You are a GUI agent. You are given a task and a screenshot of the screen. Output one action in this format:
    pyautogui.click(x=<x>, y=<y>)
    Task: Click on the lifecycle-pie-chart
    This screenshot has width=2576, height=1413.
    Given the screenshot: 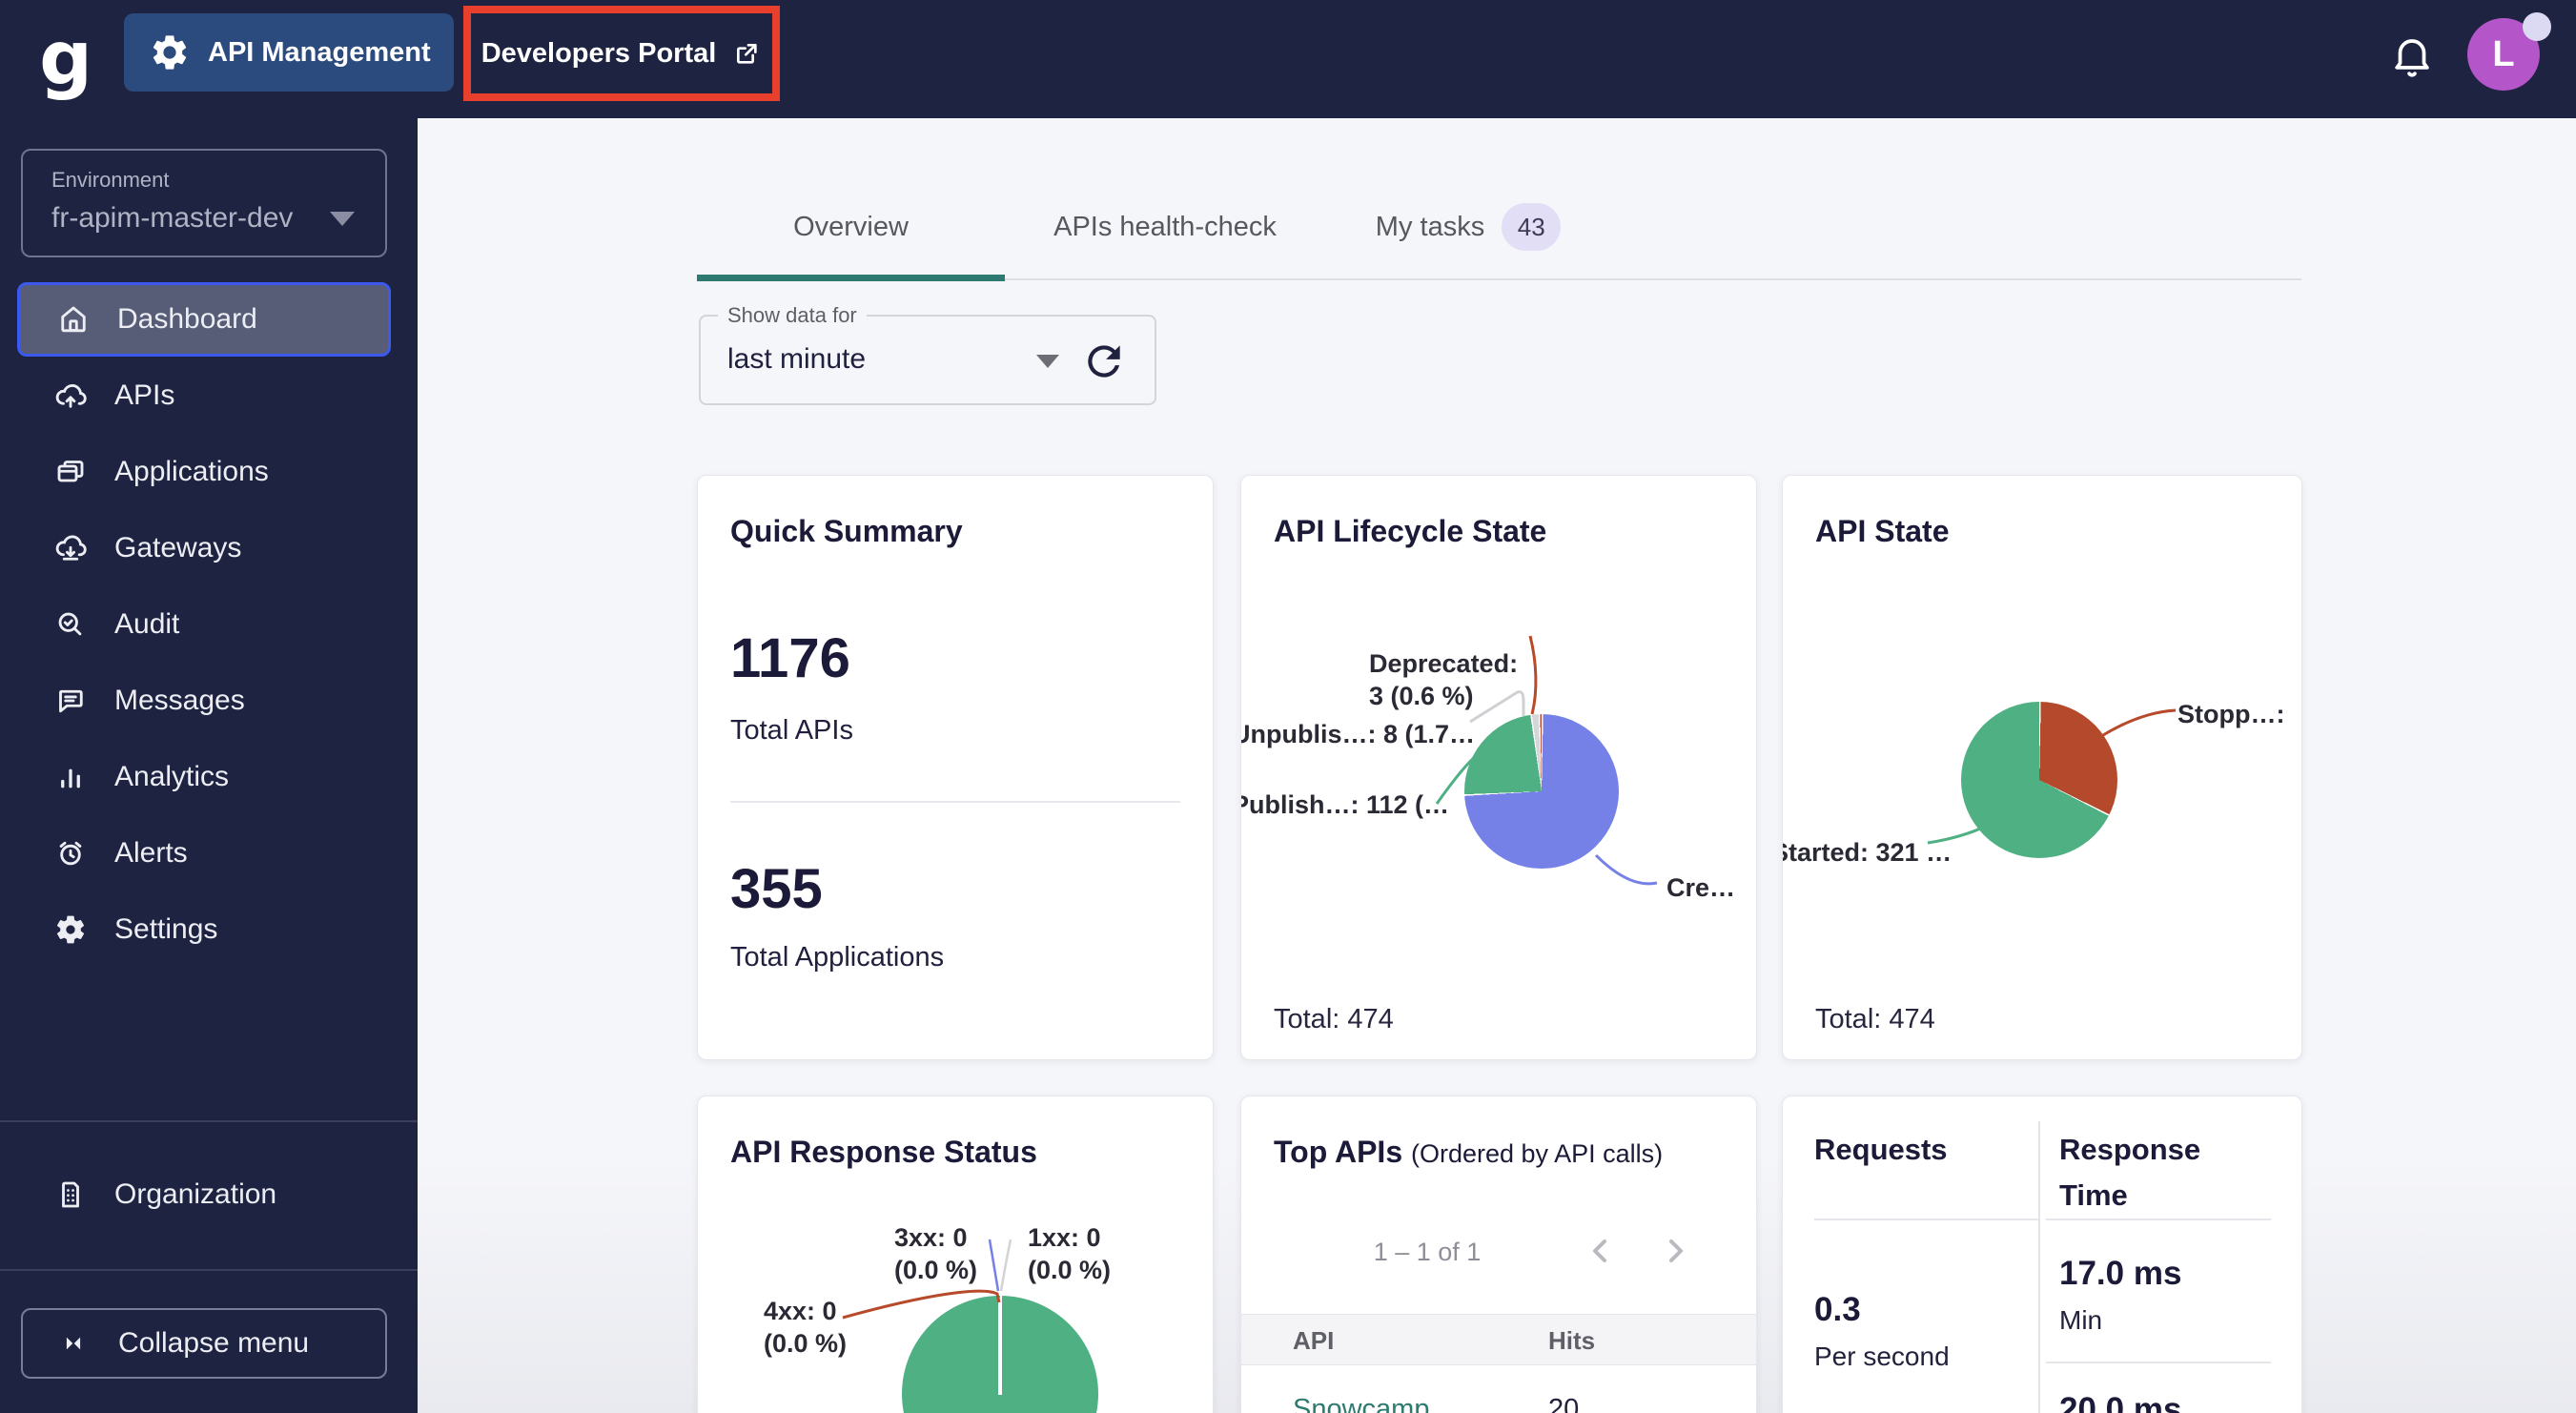 What is the action you would take?
    pyautogui.click(x=1541, y=791)
    